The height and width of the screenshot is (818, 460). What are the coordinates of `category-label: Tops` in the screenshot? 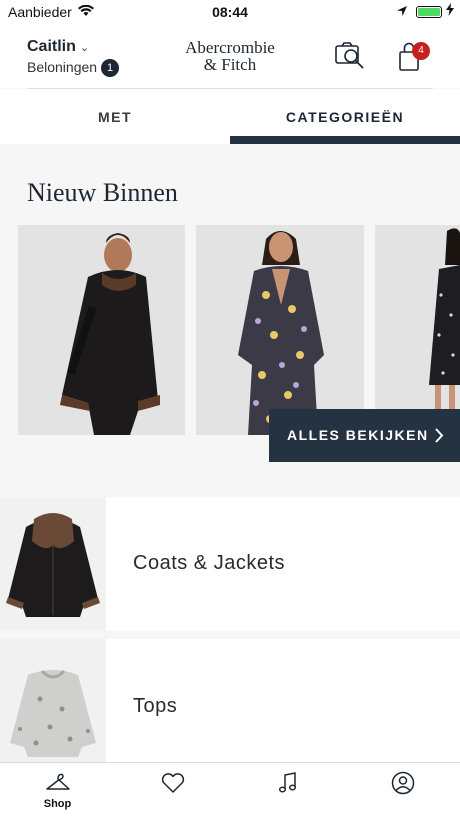 It's located at (155, 706).